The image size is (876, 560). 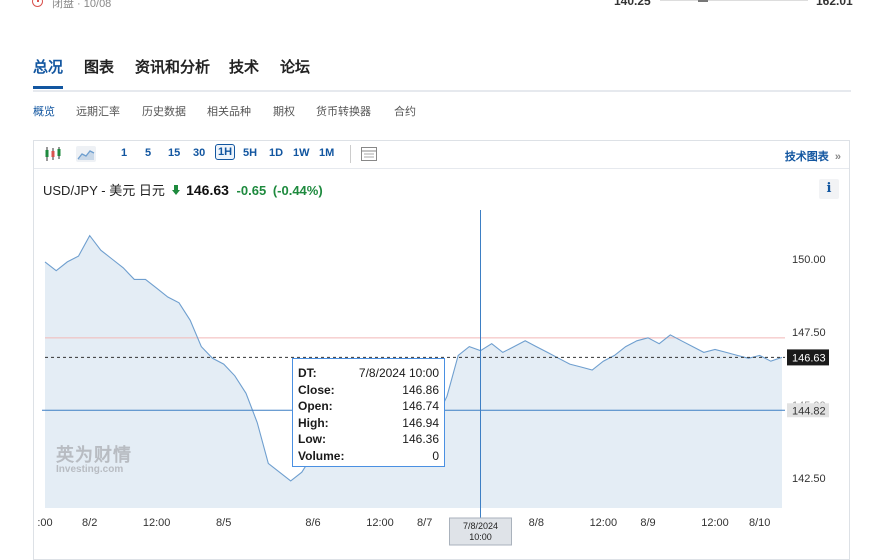 I want to click on x-tick-label: :00, so click(x=44, y=523).